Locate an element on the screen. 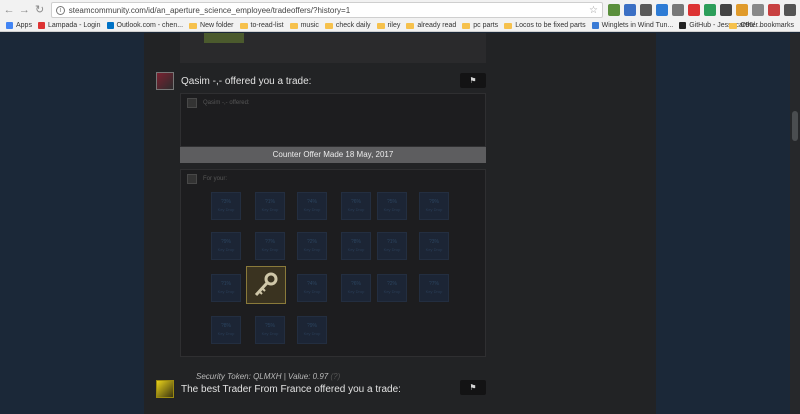  scrollbar-thumb is located at coordinates (795, 126).